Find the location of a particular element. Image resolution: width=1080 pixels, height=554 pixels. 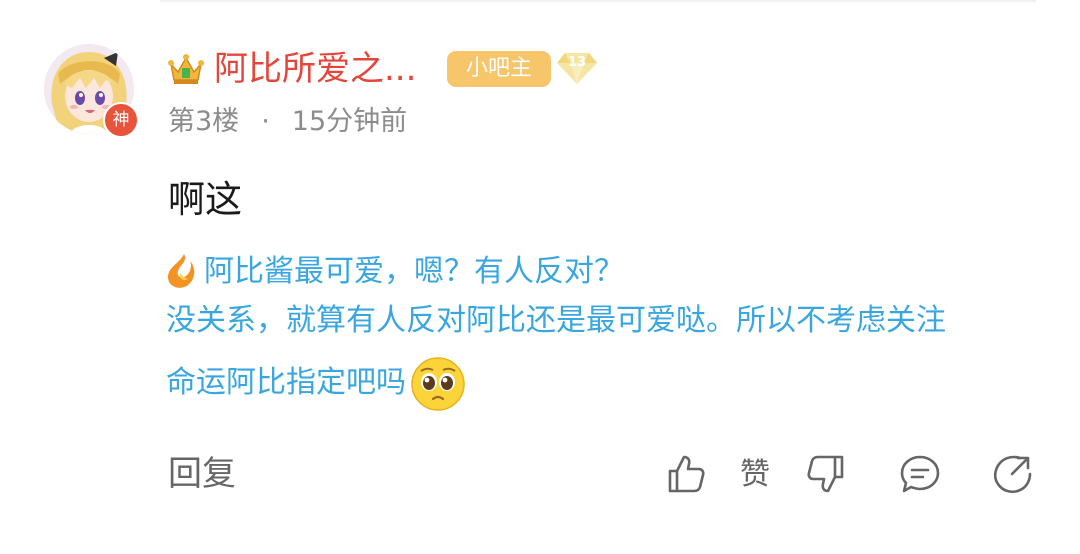

signature-line-3: 命运阿比指定吧吗 is located at coordinates (606, 383).